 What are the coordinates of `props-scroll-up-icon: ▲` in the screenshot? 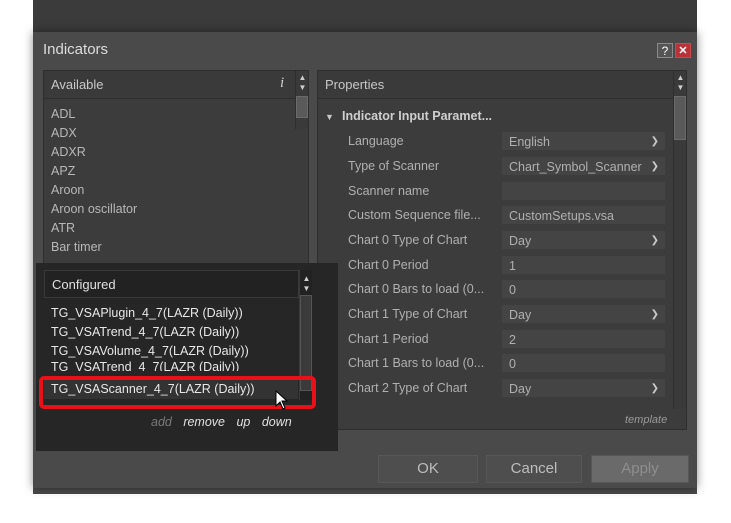 It's located at (680, 78).